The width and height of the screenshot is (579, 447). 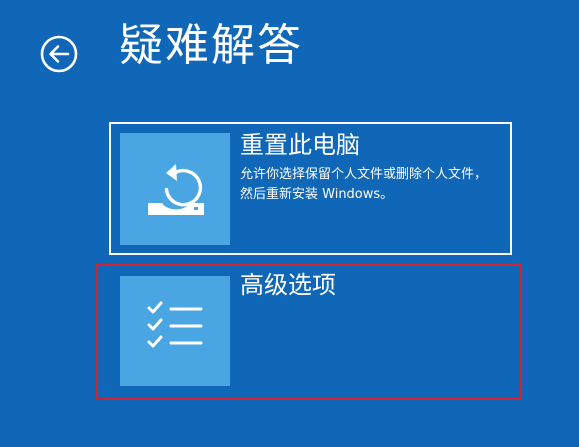 I want to click on checklist-icon-box, so click(x=175, y=331).